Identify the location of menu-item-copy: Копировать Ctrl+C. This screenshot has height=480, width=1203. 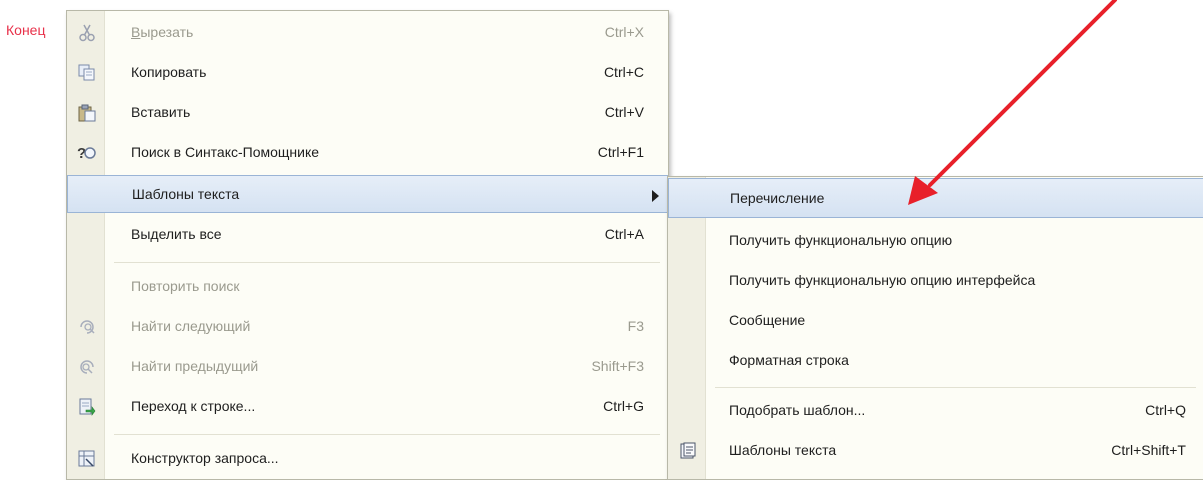
(367, 73).